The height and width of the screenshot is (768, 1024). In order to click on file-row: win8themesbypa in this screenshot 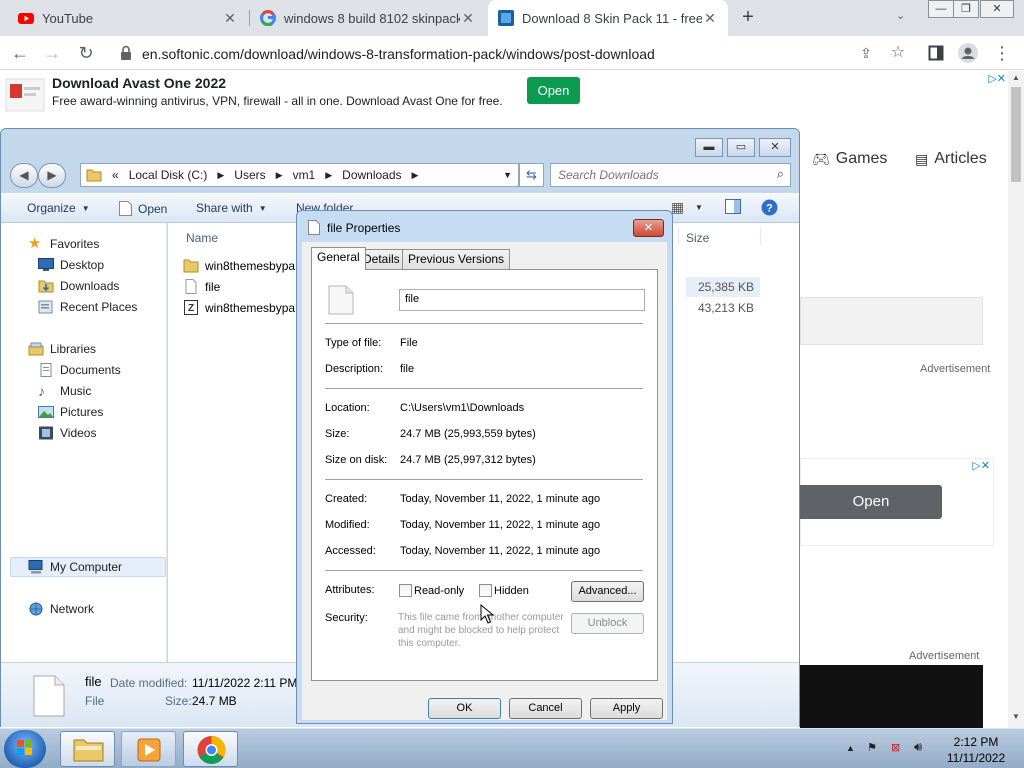, I will do `click(239, 265)`.